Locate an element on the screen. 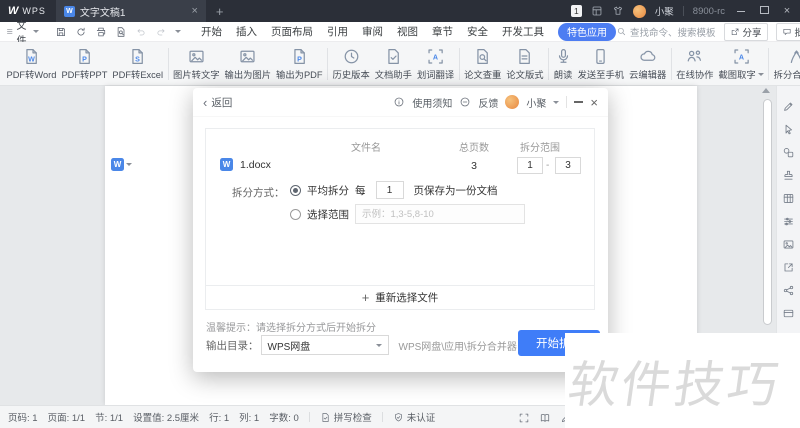 The height and width of the screenshot is (428, 800). stamp-icon is located at coordinates (788, 175).